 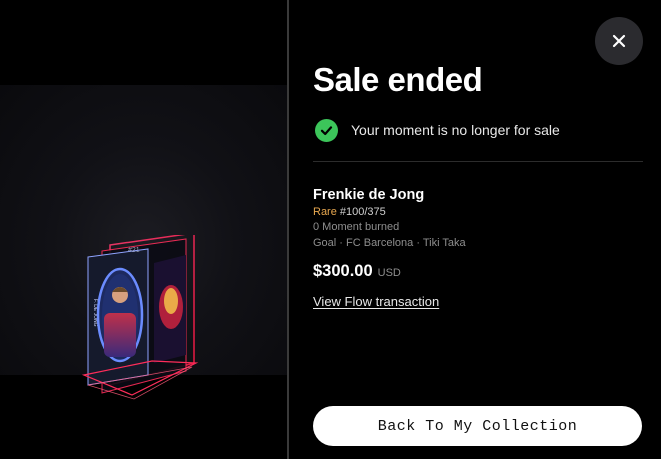 I want to click on status-message: Your moment is no longer for sale, so click(x=455, y=130).